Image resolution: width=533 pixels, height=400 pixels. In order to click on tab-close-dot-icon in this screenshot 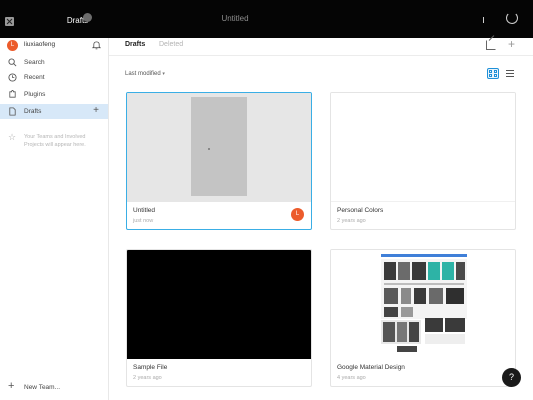, I will do `click(87, 17)`.